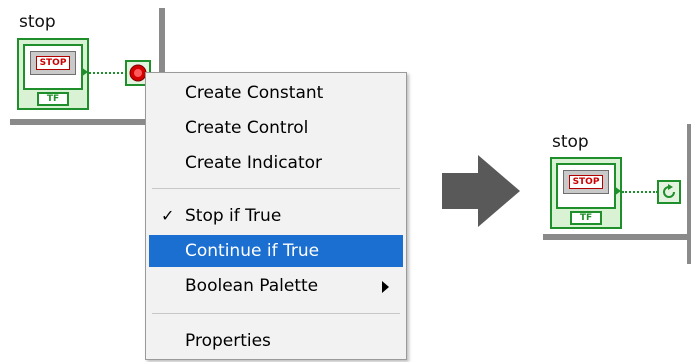  I want to click on menu-item-continue-if-true: Continue if True, so click(276, 251).